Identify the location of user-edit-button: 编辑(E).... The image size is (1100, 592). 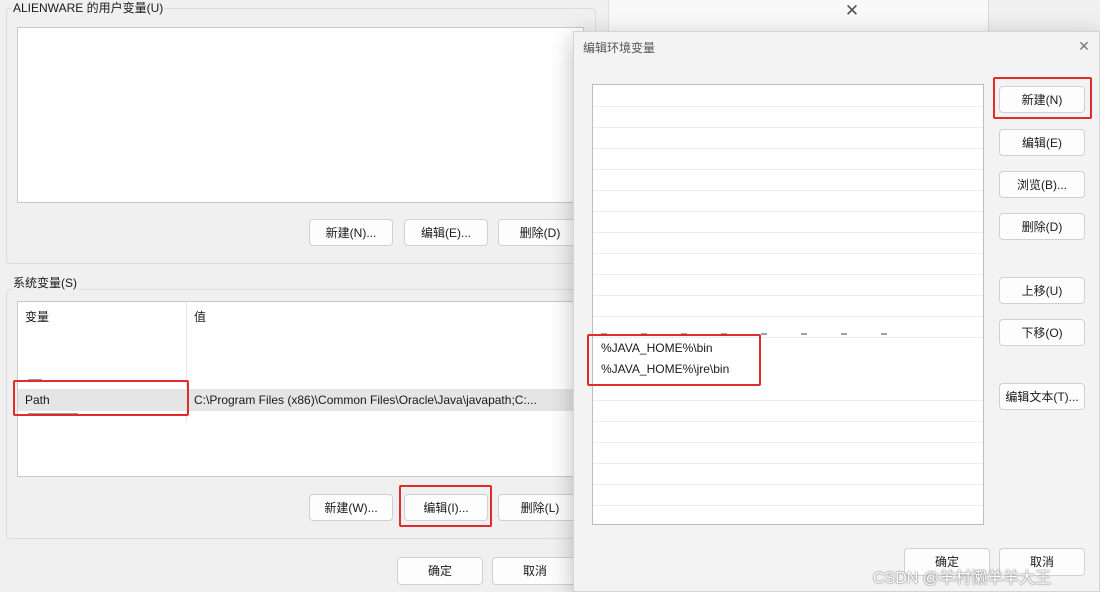
(446, 232).